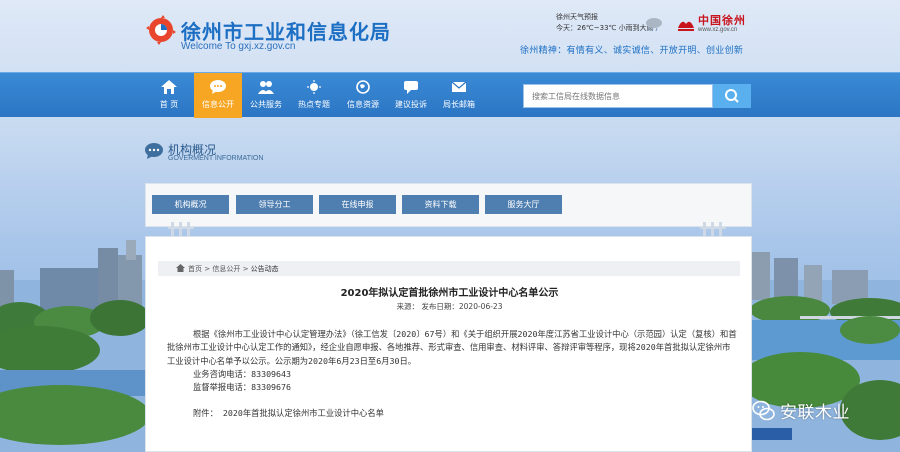  I want to click on submenu-leader-duties: 领导分工, so click(274, 204).